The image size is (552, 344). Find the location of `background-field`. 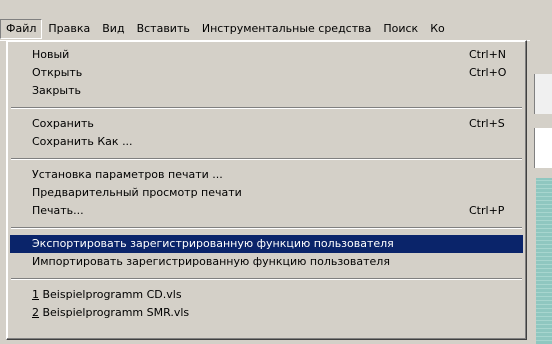

background-field is located at coordinates (543, 94).